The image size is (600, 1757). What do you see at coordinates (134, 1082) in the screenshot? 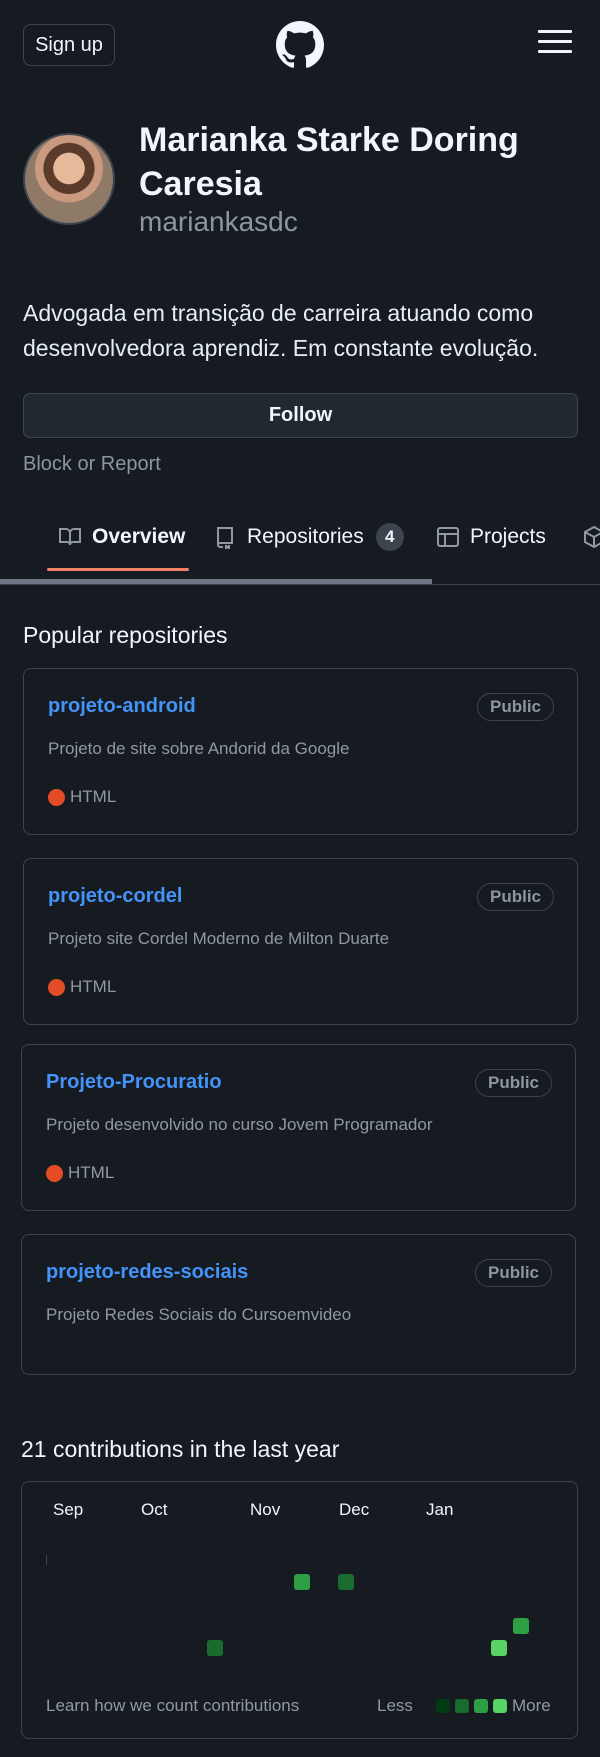
I see `repo-link: Projeto-Procuratio` at bounding box center [134, 1082].